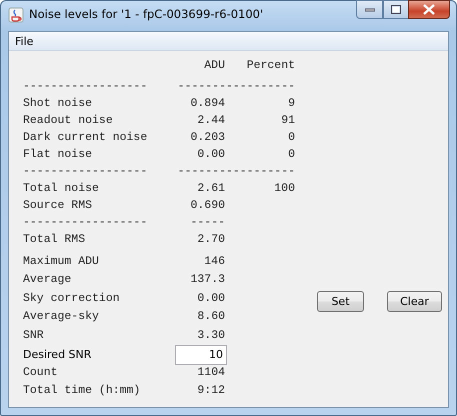 Image resolution: width=457 pixels, height=416 pixels. What do you see at coordinates (291, 103) in the screenshot?
I see `percent-value: 9` at bounding box center [291, 103].